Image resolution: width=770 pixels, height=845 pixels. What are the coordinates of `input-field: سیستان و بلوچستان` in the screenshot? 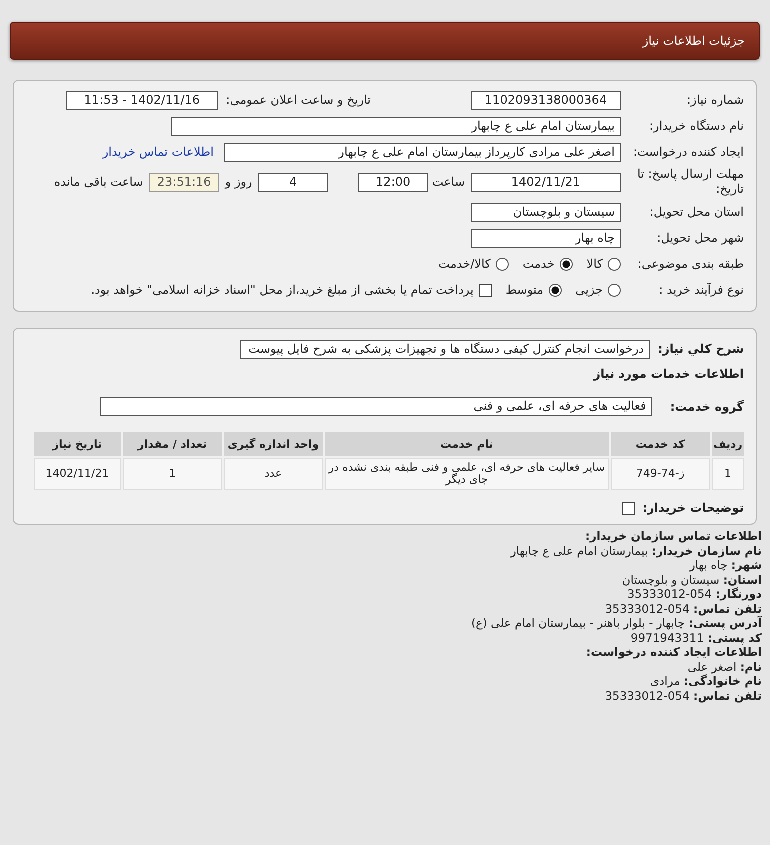 It's located at (546, 212).